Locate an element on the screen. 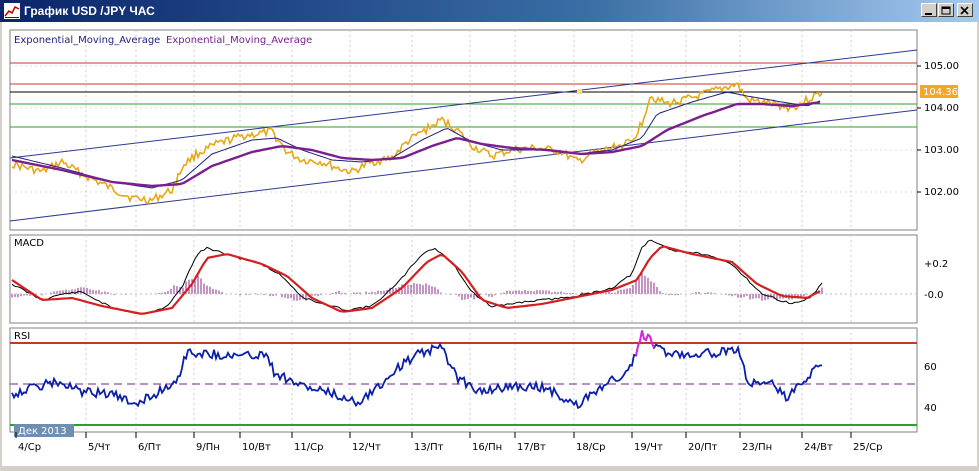 Image resolution: width=979 pixels, height=471 pixels. maximize-button is located at coordinates (946, 10).